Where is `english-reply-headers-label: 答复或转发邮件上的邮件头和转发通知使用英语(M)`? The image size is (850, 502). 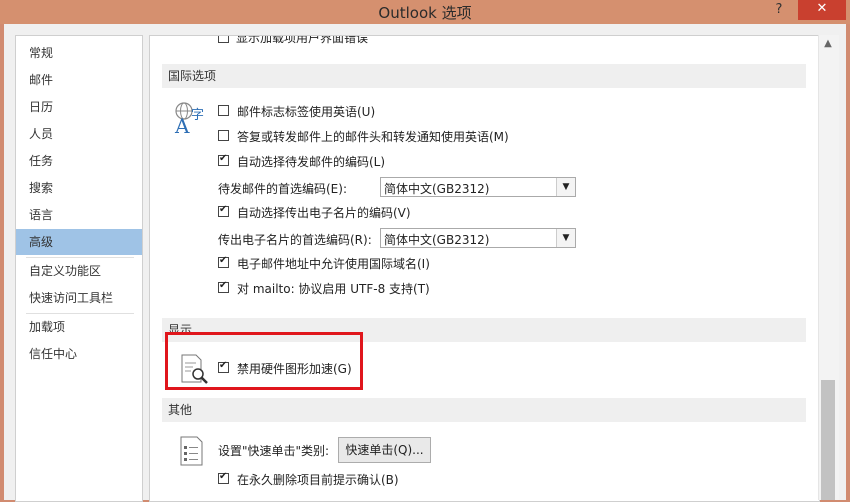
english-reply-headers-label: 答复或转发邮件上的邮件头和转发通知使用英语(M) is located at coordinates (373, 137).